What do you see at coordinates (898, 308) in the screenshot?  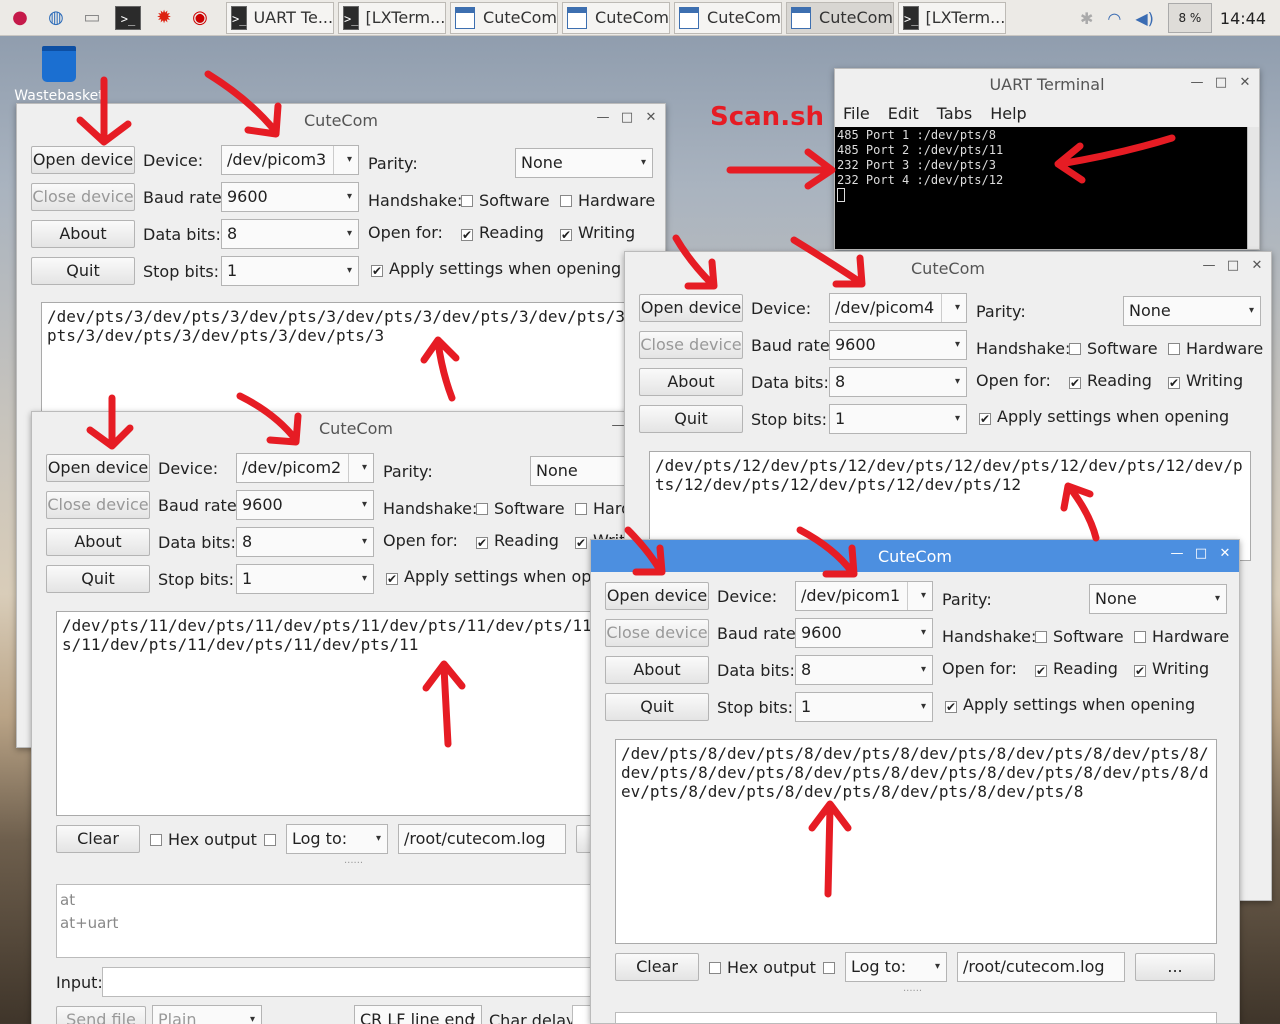 I see `device-combo: /dev/picom4 ▾` at bounding box center [898, 308].